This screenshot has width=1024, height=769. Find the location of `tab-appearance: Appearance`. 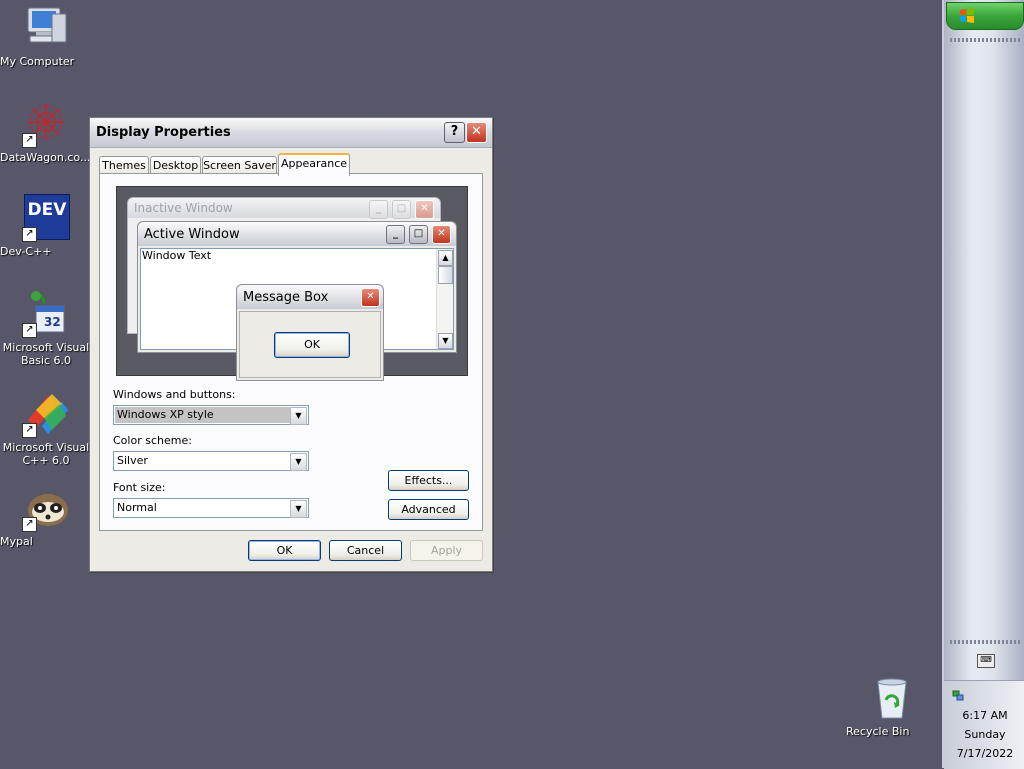

tab-appearance: Appearance is located at coordinates (314, 164).